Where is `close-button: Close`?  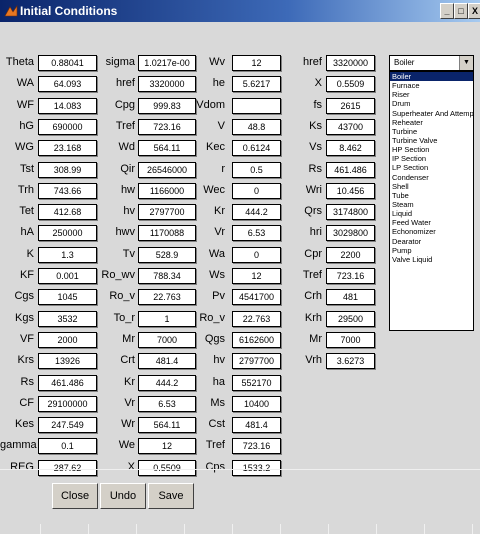 close-button: Close is located at coordinates (75, 496).